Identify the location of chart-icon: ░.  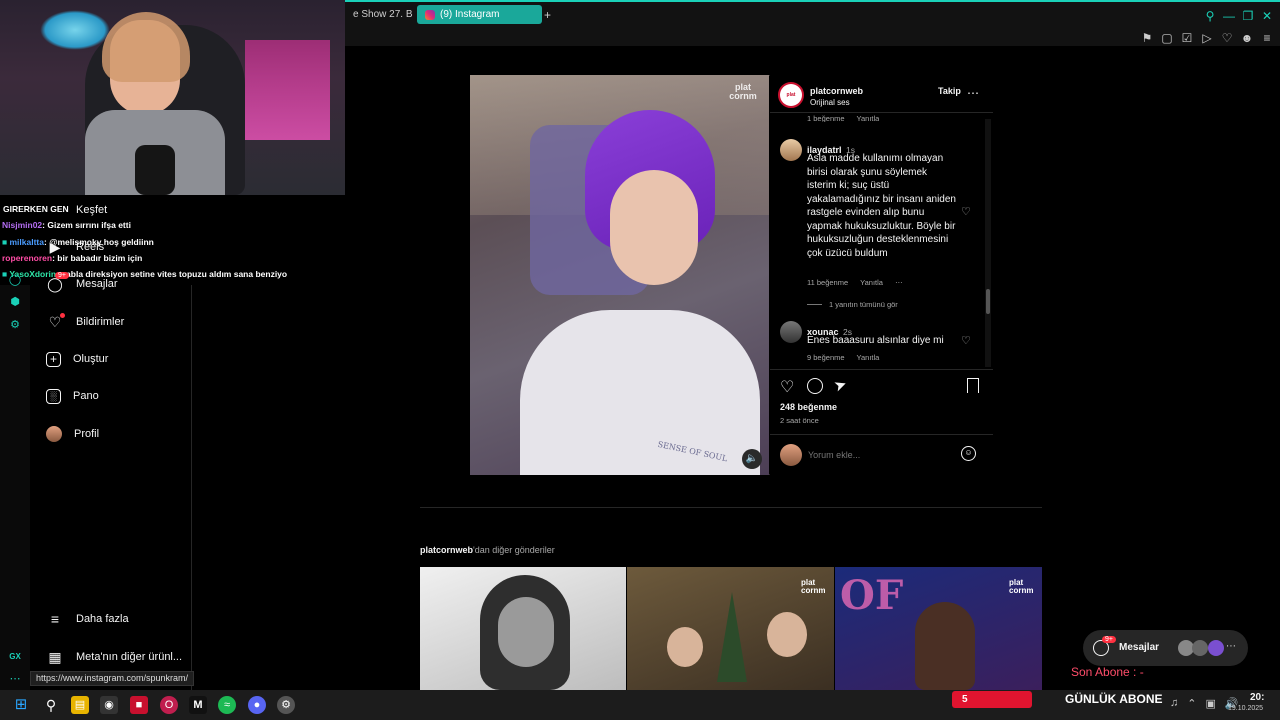
(53, 396).